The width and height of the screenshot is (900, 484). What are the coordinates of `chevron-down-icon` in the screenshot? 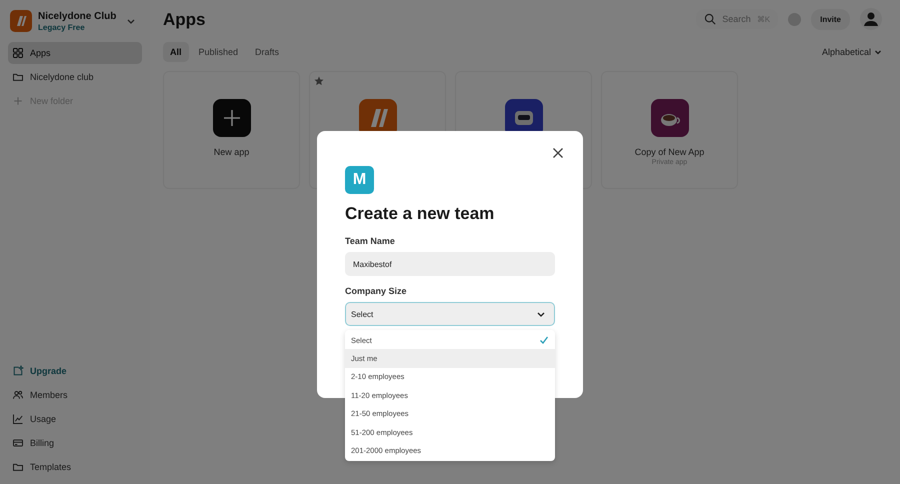 It's located at (878, 52).